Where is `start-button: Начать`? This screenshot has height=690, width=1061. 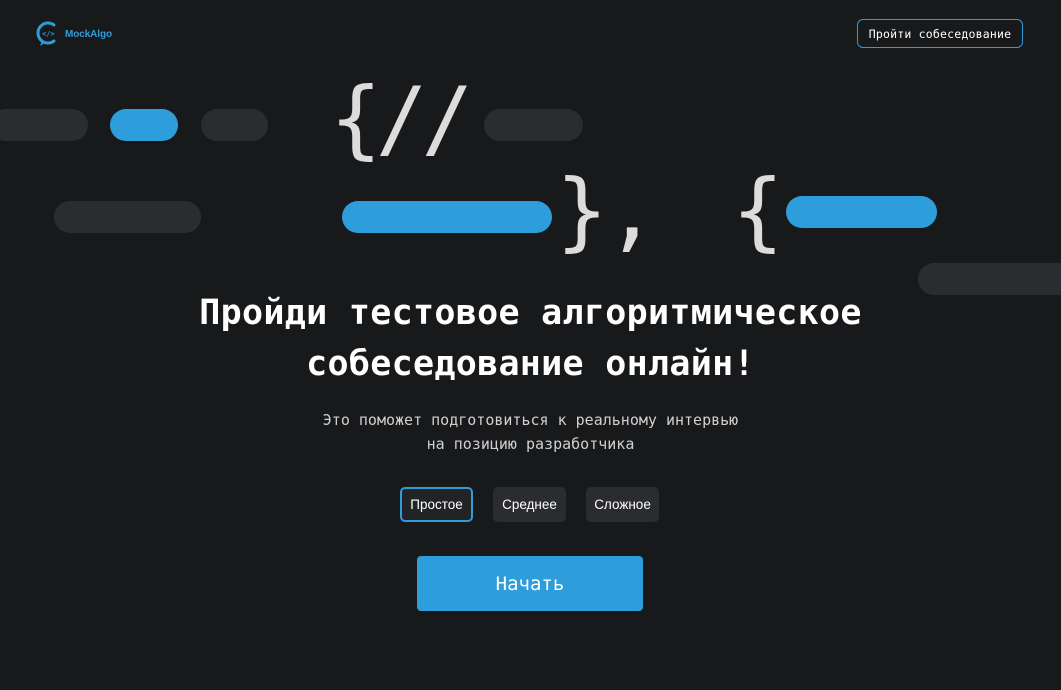 start-button: Начать is located at coordinates (530, 583).